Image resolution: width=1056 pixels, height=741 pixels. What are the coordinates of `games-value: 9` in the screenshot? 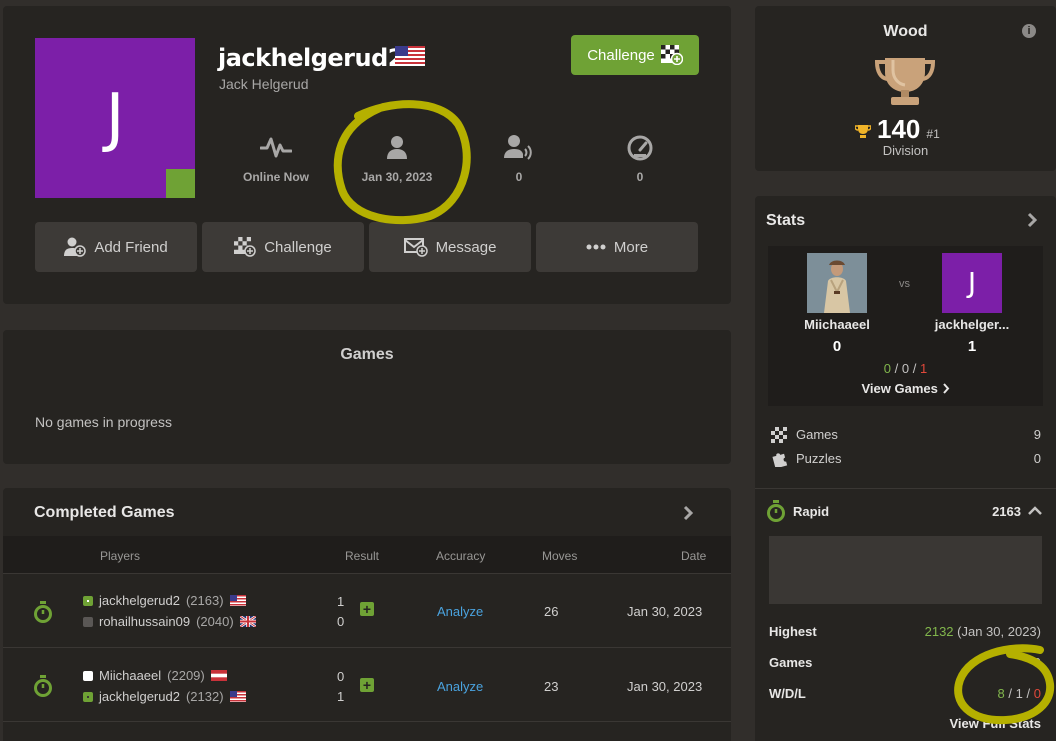 It's located at (1037, 434).